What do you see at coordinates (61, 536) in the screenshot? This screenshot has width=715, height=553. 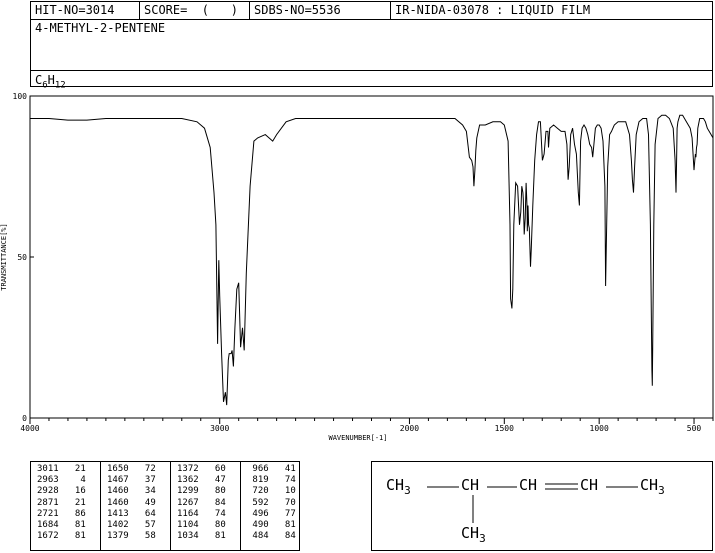 I see `peak-row: 1672 81` at bounding box center [61, 536].